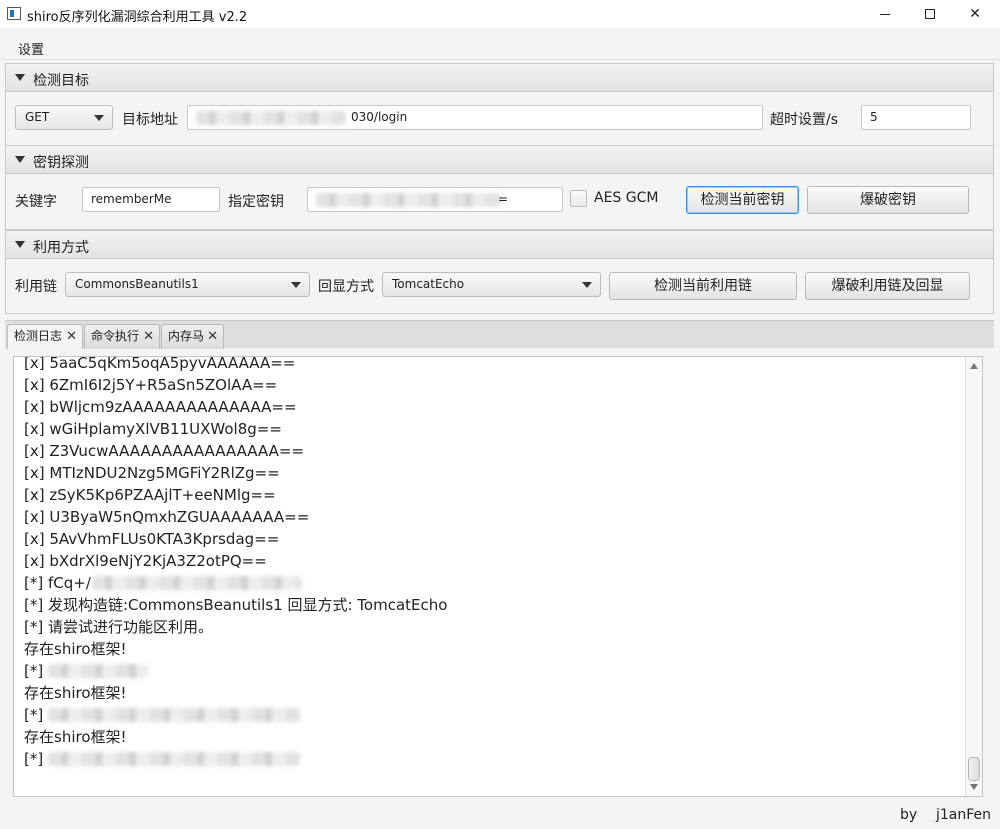  Describe the element at coordinates (964, 815) in the screenshot. I see `footer-author: j1anFen` at that location.